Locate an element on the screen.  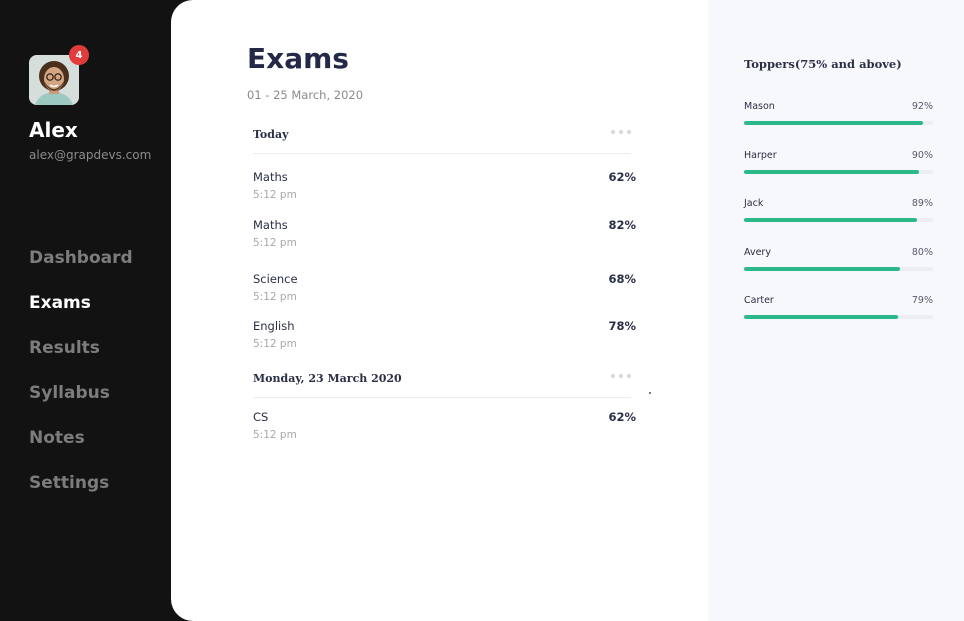
section-title: Today is located at coordinates (271, 134).